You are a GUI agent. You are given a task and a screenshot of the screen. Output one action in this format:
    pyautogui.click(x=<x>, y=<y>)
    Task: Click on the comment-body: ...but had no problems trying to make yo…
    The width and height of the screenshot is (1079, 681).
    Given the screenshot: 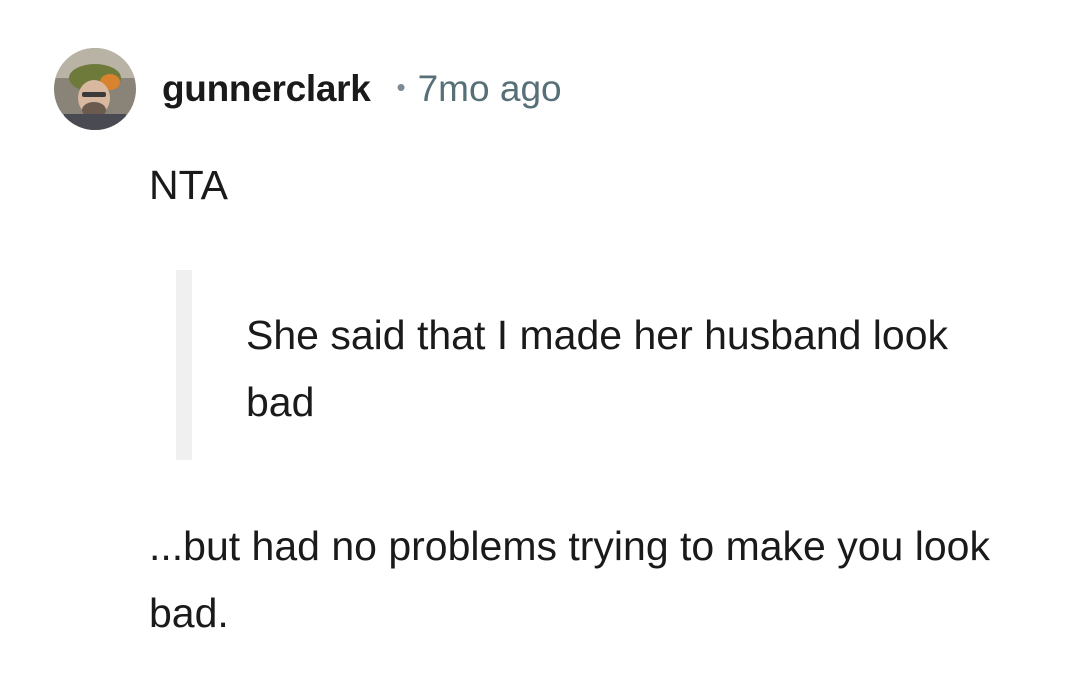 What is the action you would take?
    pyautogui.click(x=569, y=579)
    